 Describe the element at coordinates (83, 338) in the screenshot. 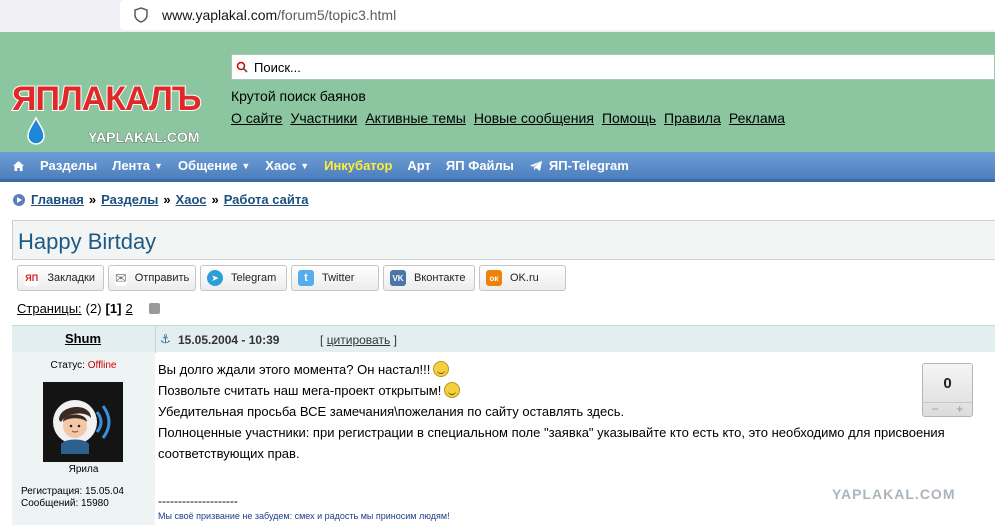

I see `post-author: Shum` at that location.